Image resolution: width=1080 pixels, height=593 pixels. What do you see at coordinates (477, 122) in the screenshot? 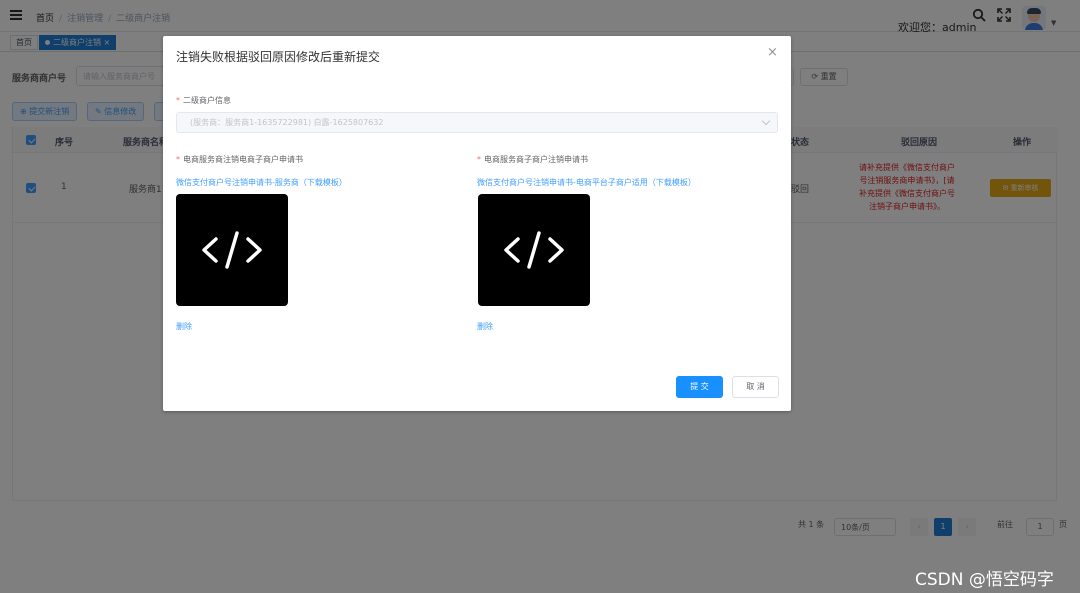
I see `merchant-select: (服务商：服务商1-1635722981) 白露-1625807632` at bounding box center [477, 122].